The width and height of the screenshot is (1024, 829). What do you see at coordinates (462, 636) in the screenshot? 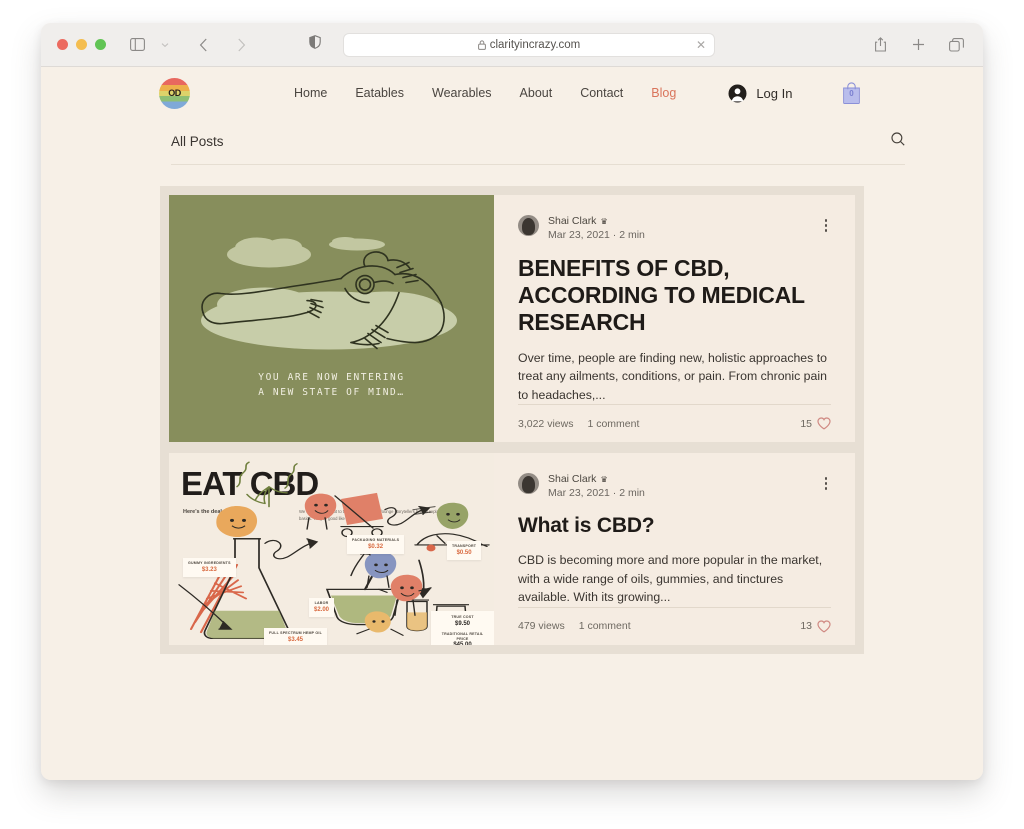
I see `price-tag-label: TRADITIONAL RETAIL PRICE` at bounding box center [462, 636].